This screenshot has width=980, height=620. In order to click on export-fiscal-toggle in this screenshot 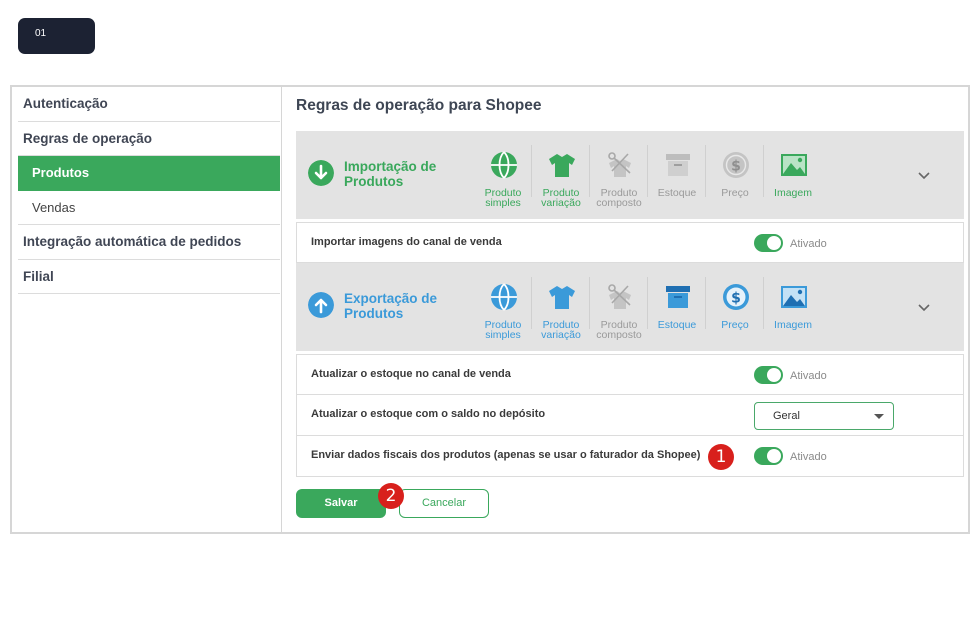, I will do `click(768, 456)`.